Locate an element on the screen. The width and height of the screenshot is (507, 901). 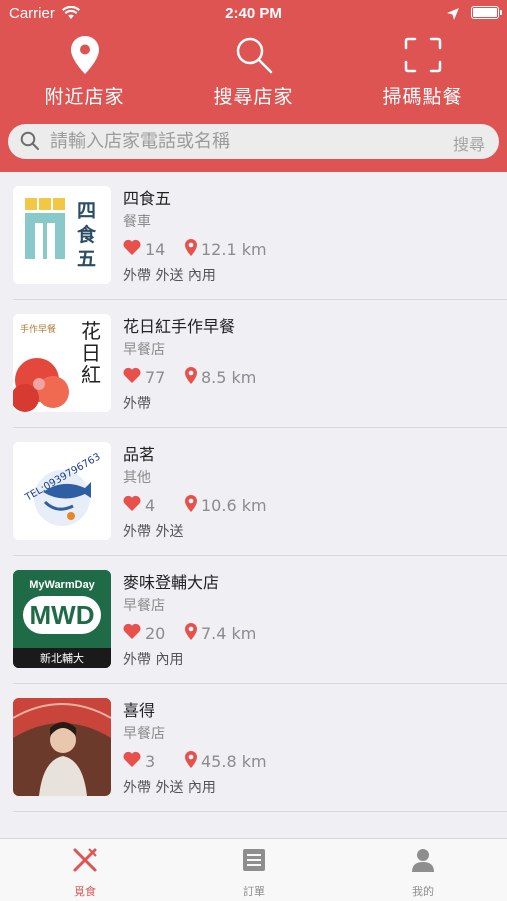
nearby-stores-label: 附近店家 is located at coordinates (84, 97).